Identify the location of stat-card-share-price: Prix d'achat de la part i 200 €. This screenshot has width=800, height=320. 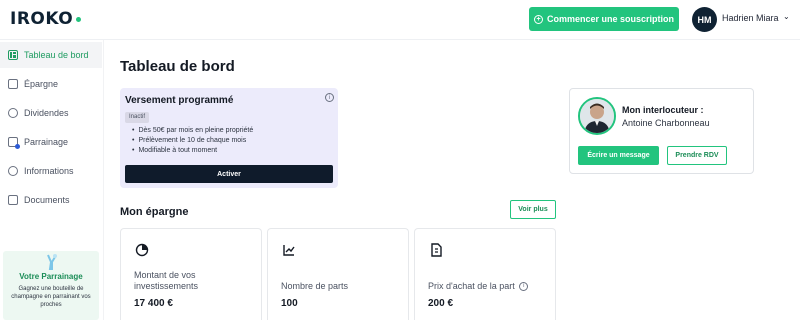
(485, 274).